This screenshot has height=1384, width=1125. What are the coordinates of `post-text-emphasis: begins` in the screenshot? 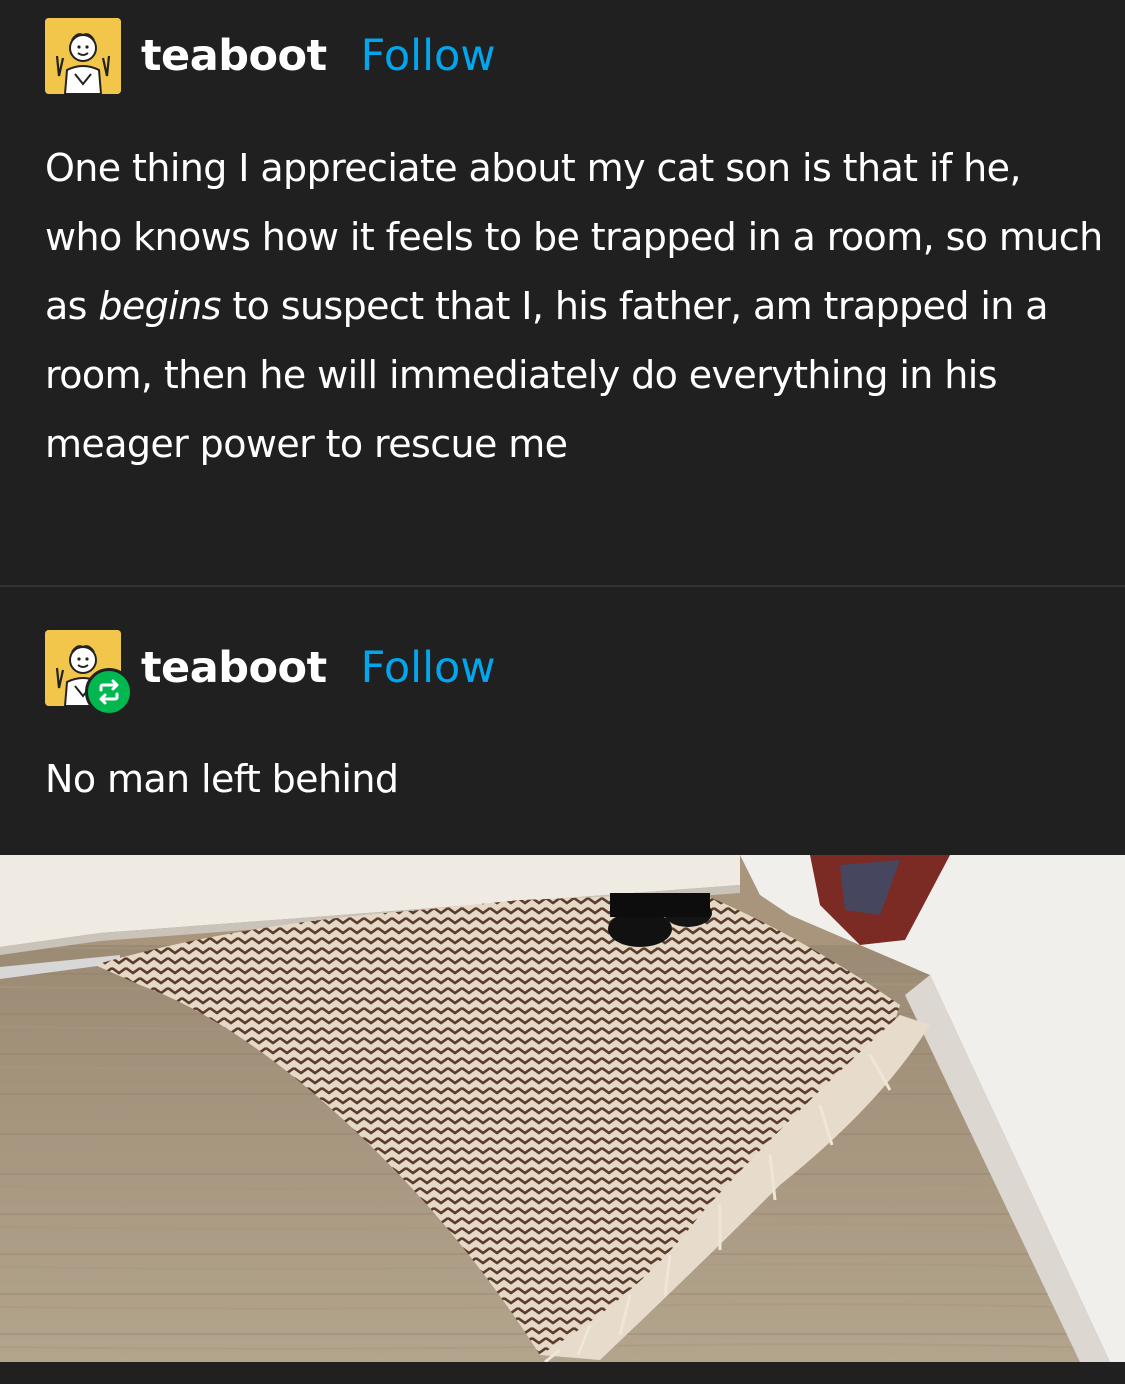 It's located at (159, 306).